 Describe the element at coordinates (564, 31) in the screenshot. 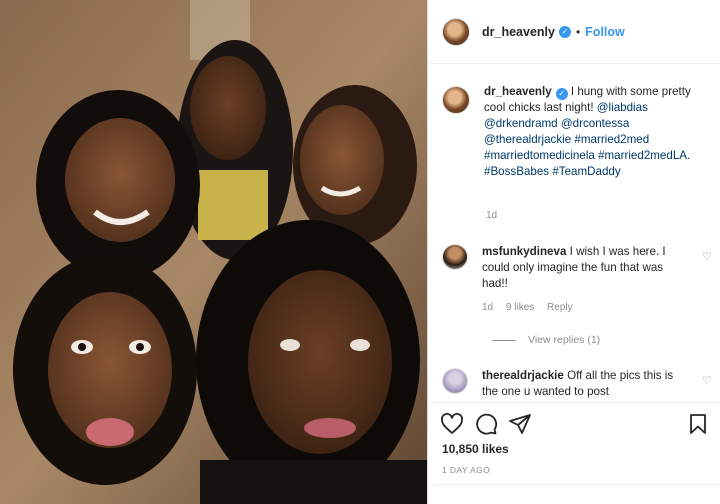

I see `verified-badge-icon: ✓` at that location.